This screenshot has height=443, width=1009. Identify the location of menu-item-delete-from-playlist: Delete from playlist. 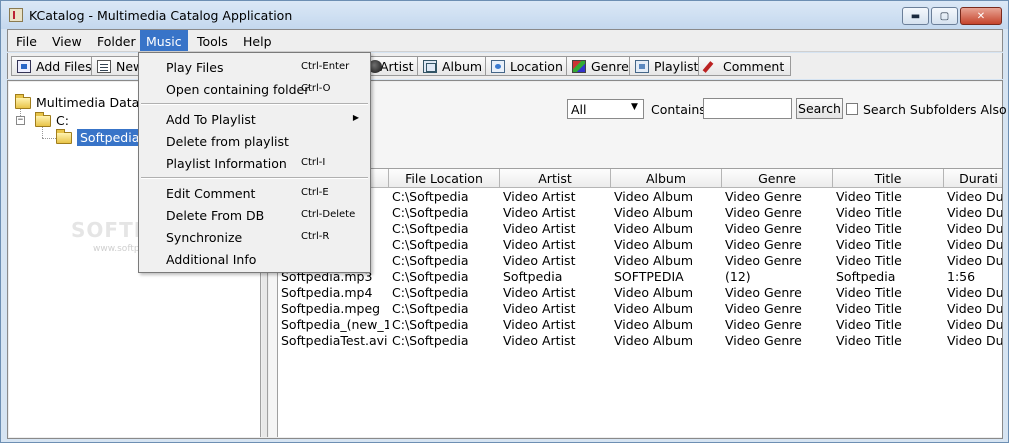
(254, 141).